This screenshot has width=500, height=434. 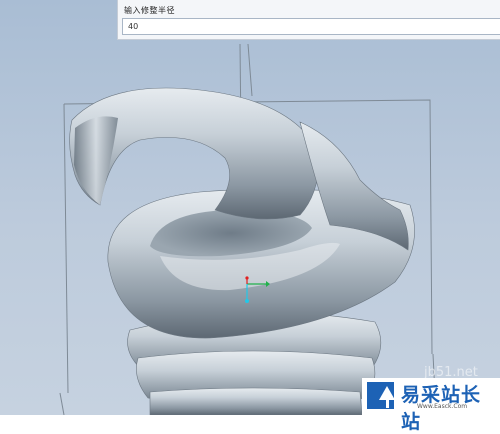 I want to click on watermark-site: Www.Easck.Com, so click(x=442, y=406).